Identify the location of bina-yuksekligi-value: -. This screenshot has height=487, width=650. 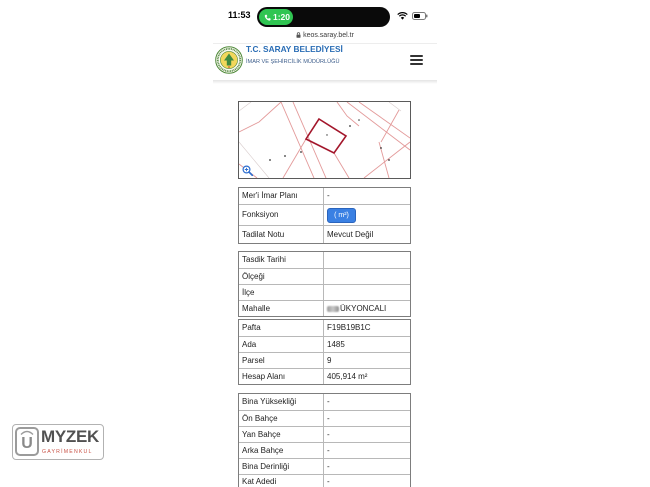
(328, 401).